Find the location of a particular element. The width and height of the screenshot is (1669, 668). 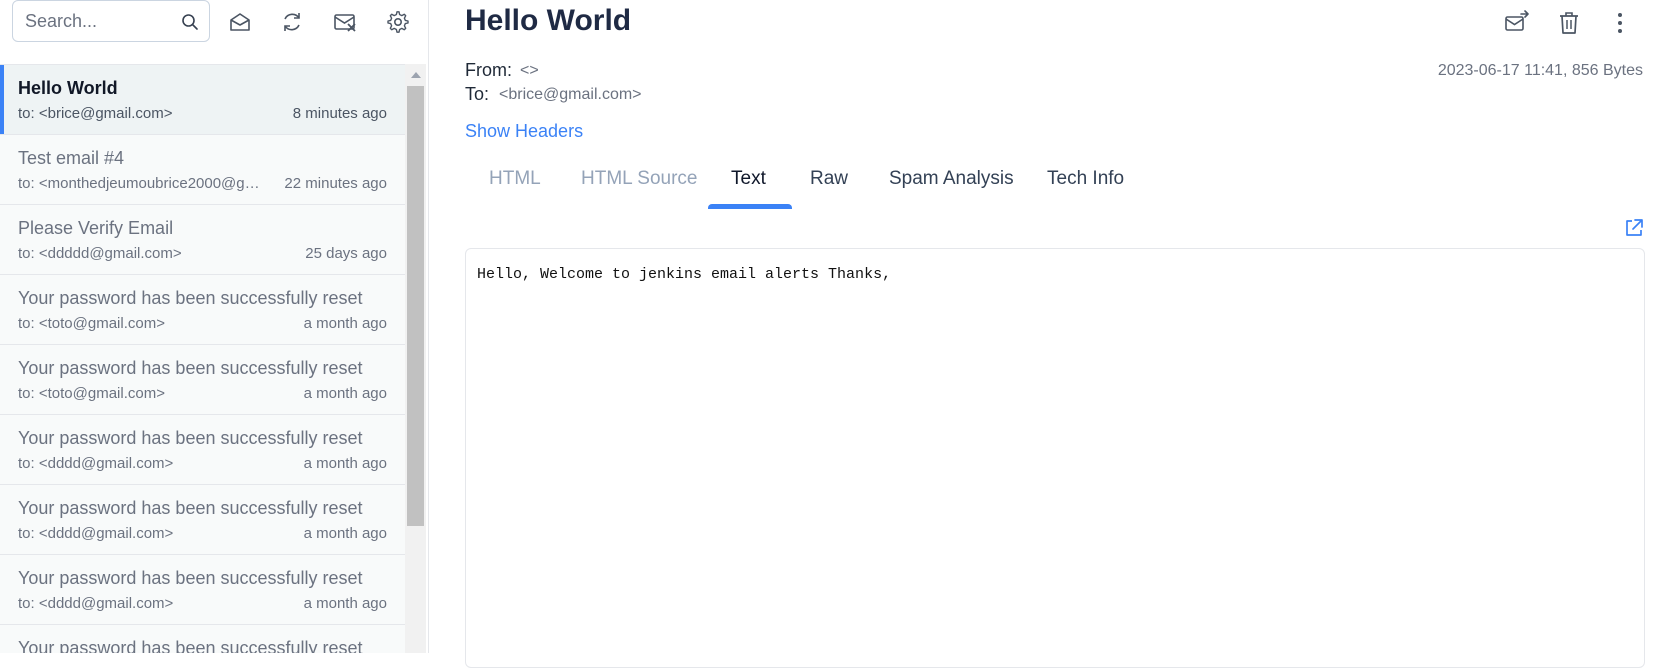

search-input is located at coordinates (100, 21).